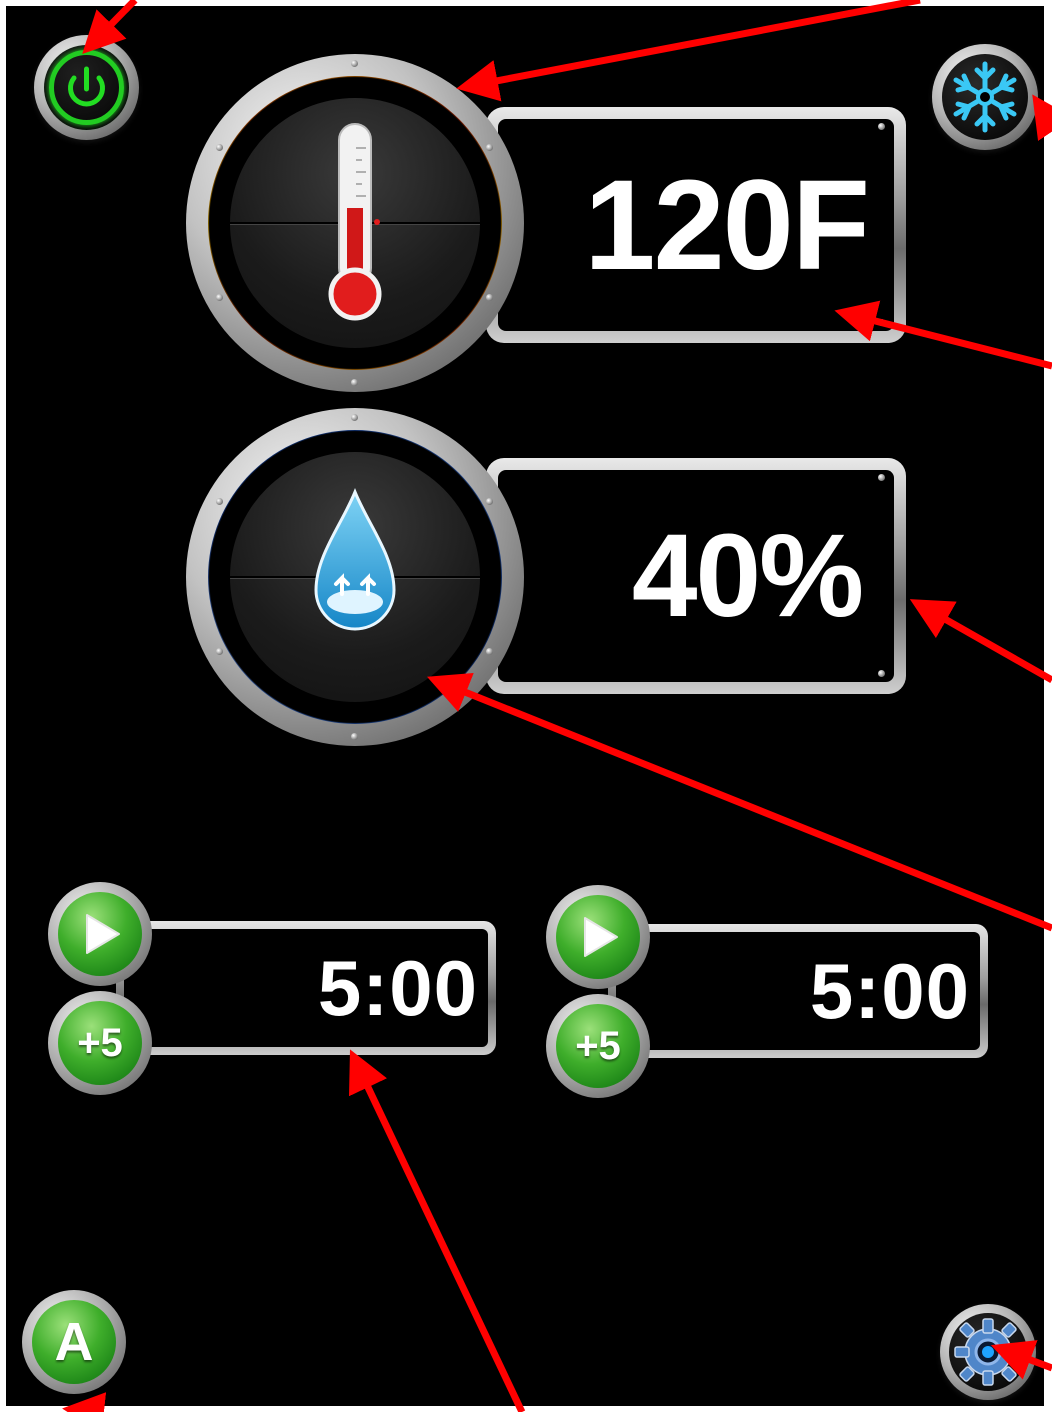  I want to click on snowflake-icon, so click(985, 97).